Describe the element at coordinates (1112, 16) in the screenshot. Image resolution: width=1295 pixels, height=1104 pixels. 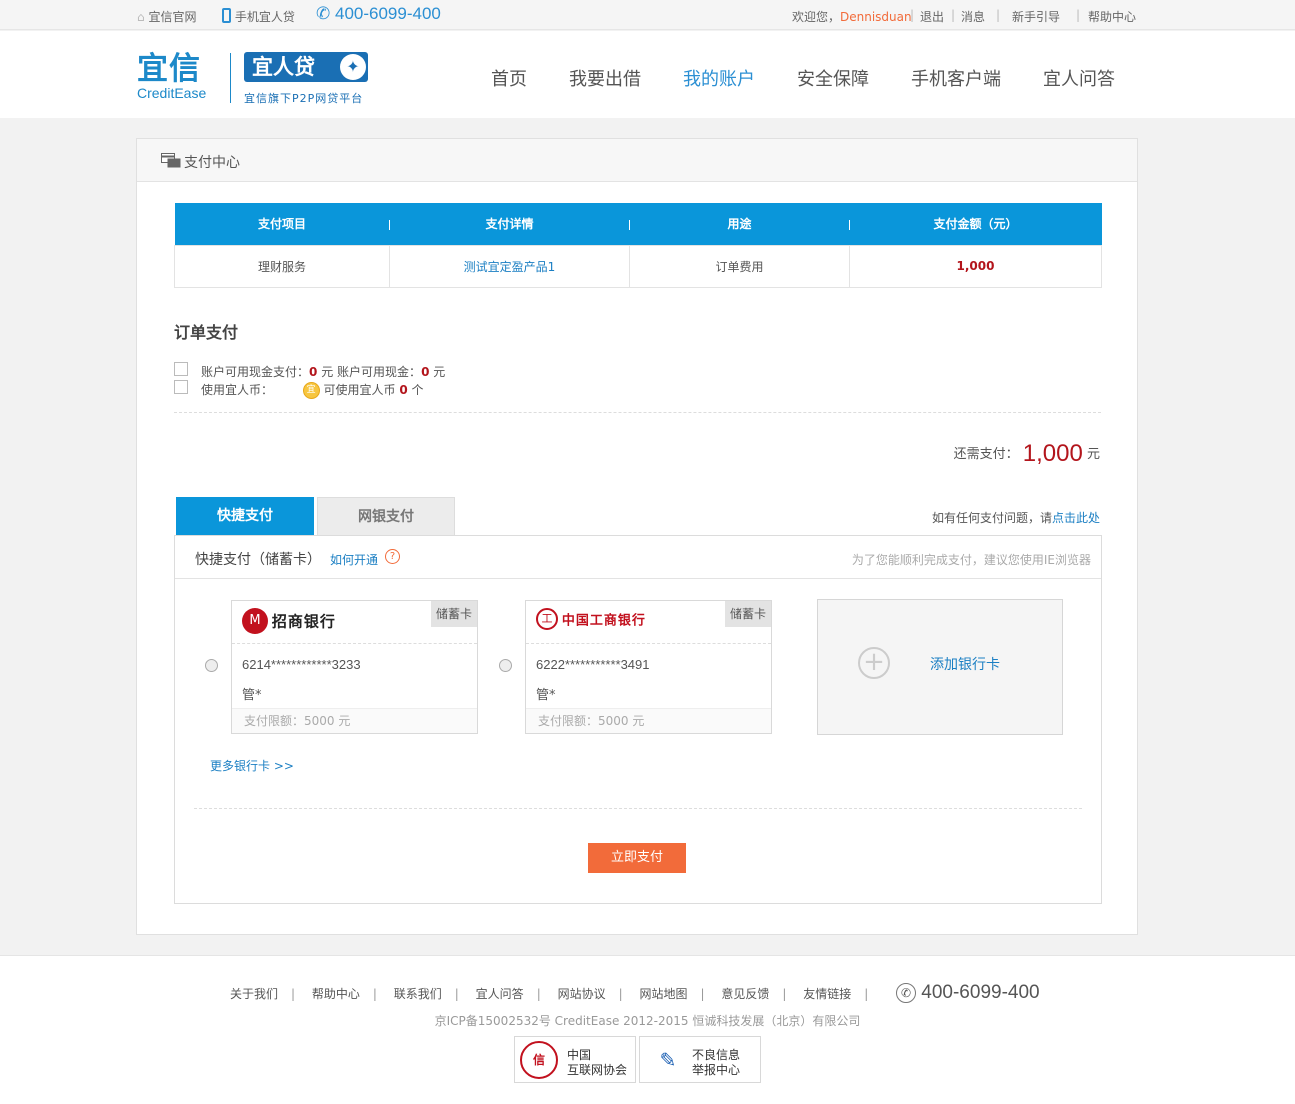
I see `help-center-link: 帮助中心` at that location.